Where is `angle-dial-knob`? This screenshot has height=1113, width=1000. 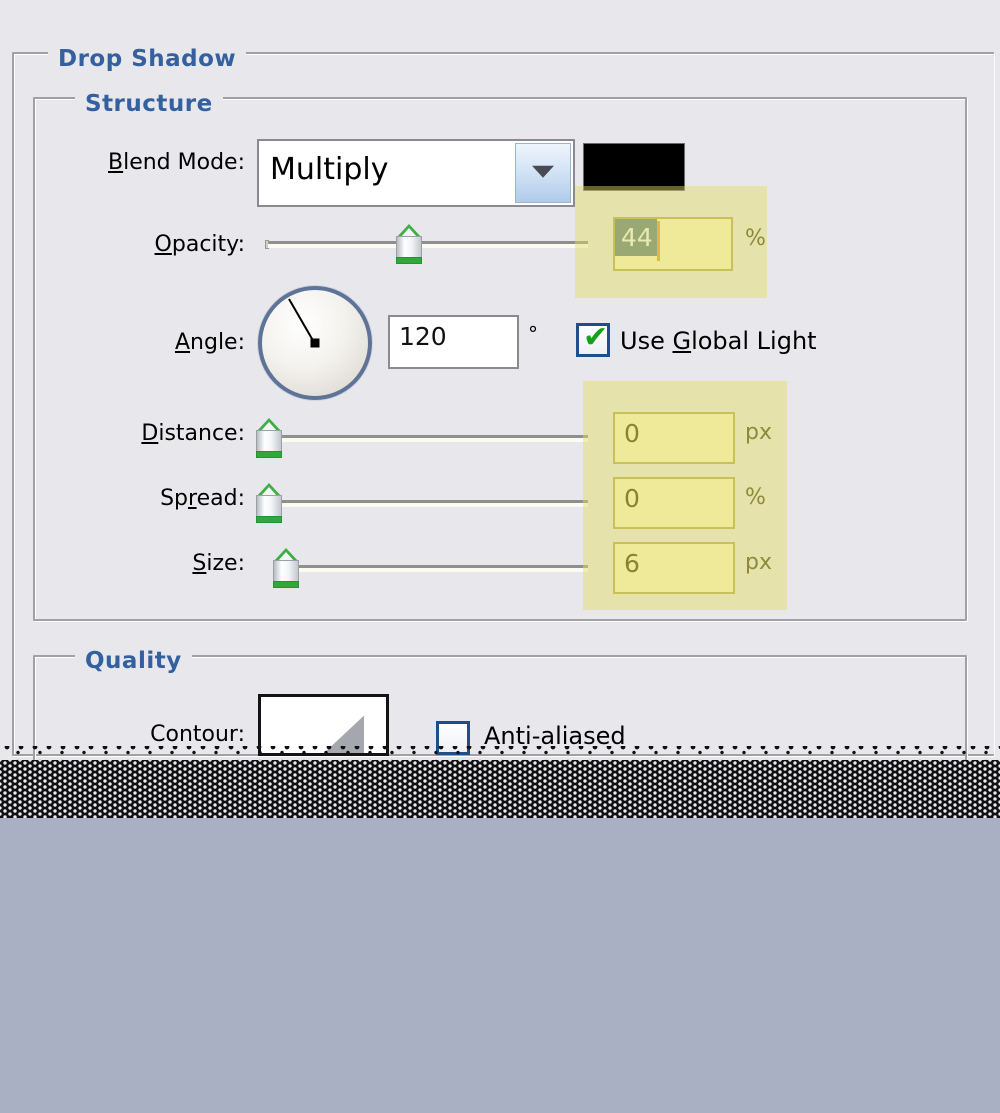
angle-dial-knob is located at coordinates (315, 343).